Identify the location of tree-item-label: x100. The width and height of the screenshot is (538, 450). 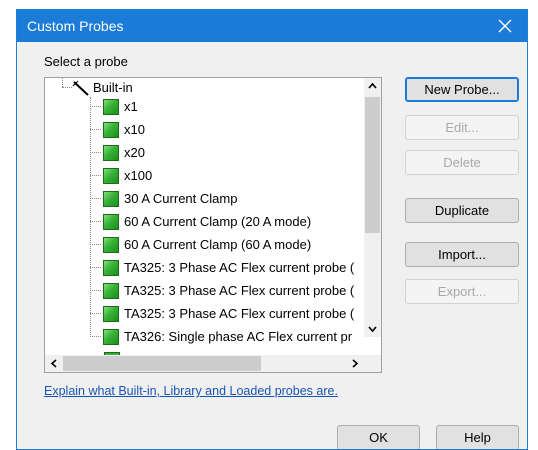
(138, 175).